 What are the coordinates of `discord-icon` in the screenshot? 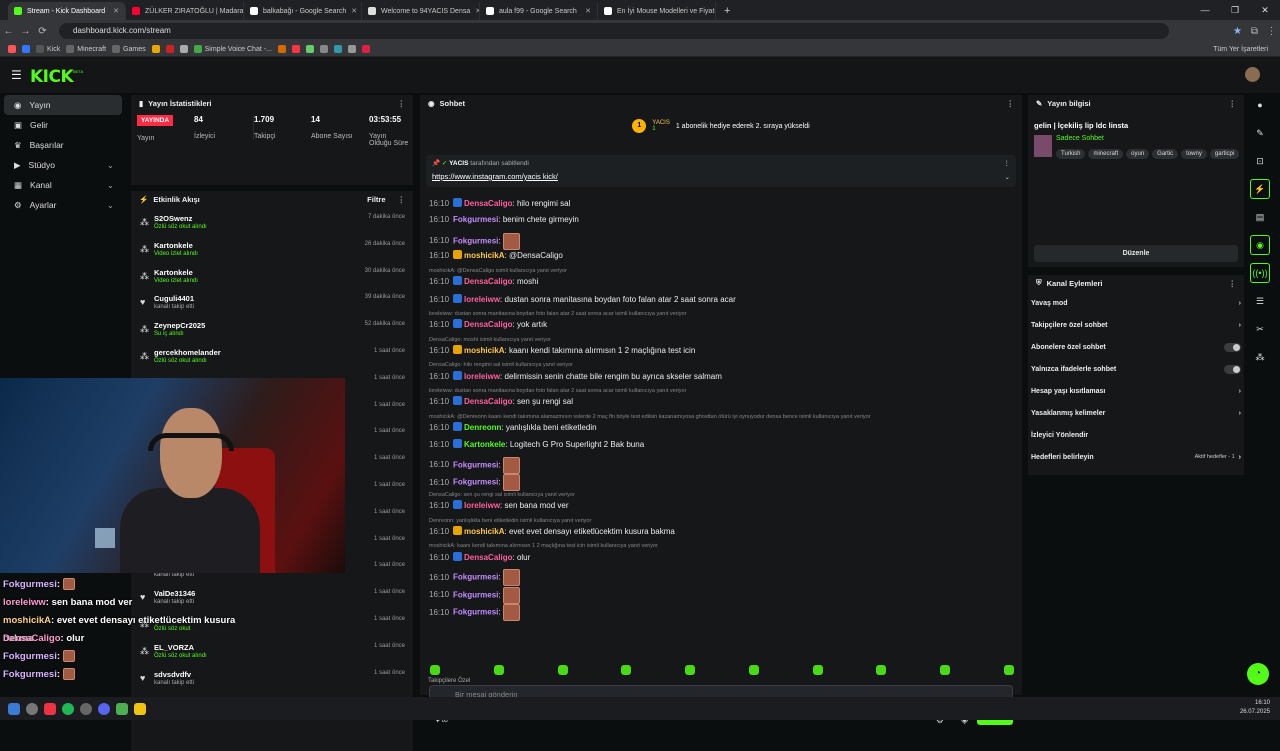 It's located at (104, 708).